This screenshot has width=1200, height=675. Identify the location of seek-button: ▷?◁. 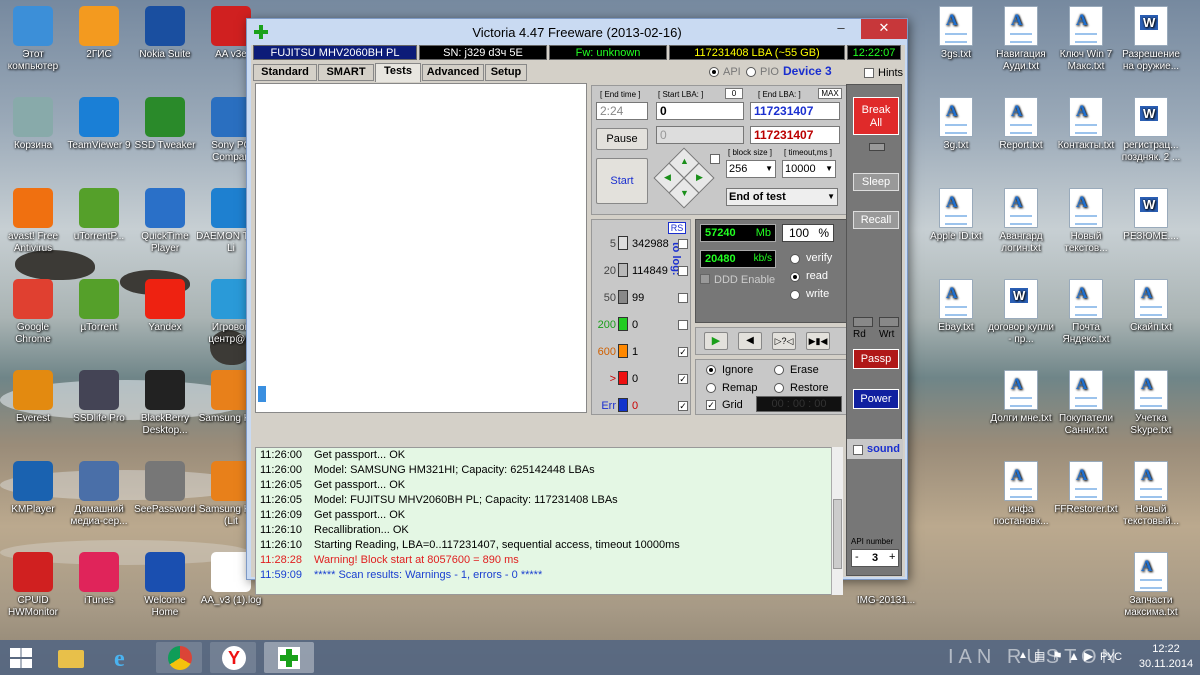
(784, 341).